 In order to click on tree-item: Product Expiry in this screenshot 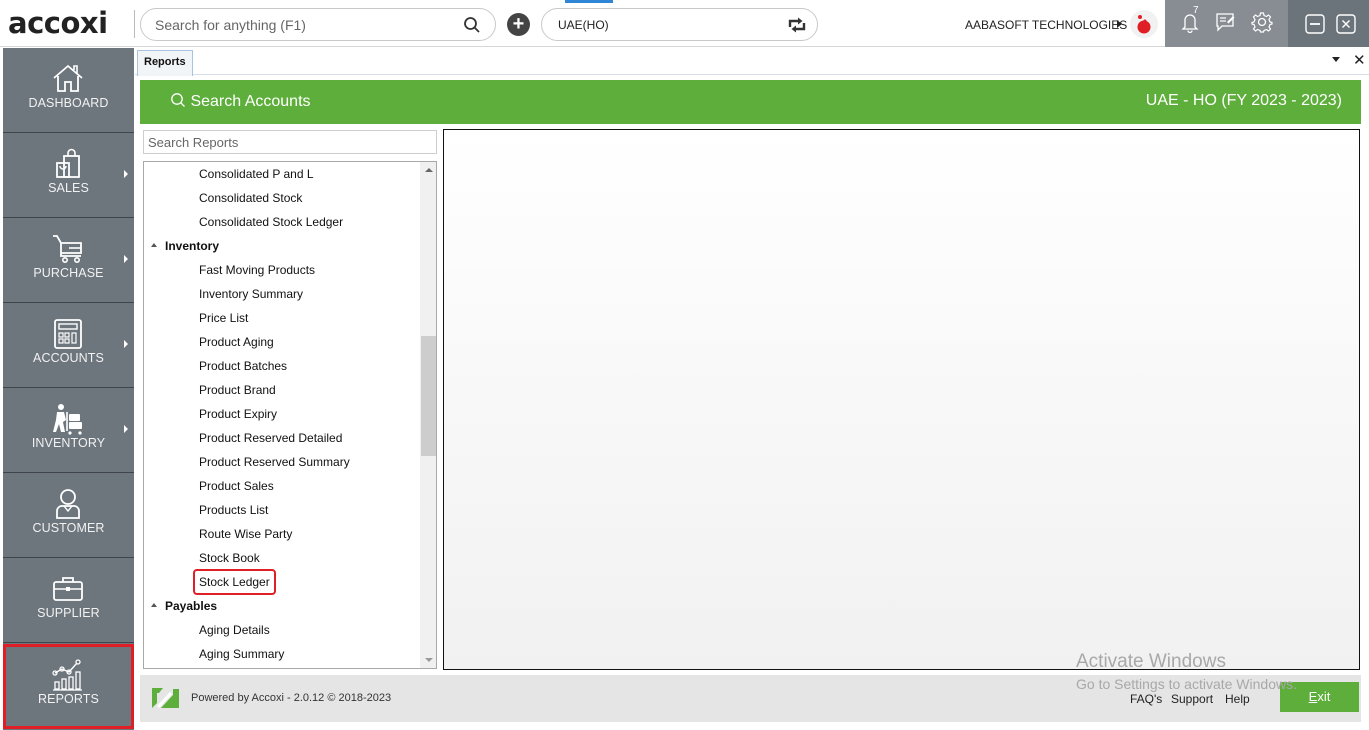, I will do `click(282, 414)`.